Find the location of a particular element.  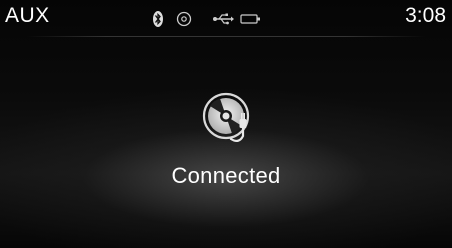

status-divider is located at coordinates (226, 36).